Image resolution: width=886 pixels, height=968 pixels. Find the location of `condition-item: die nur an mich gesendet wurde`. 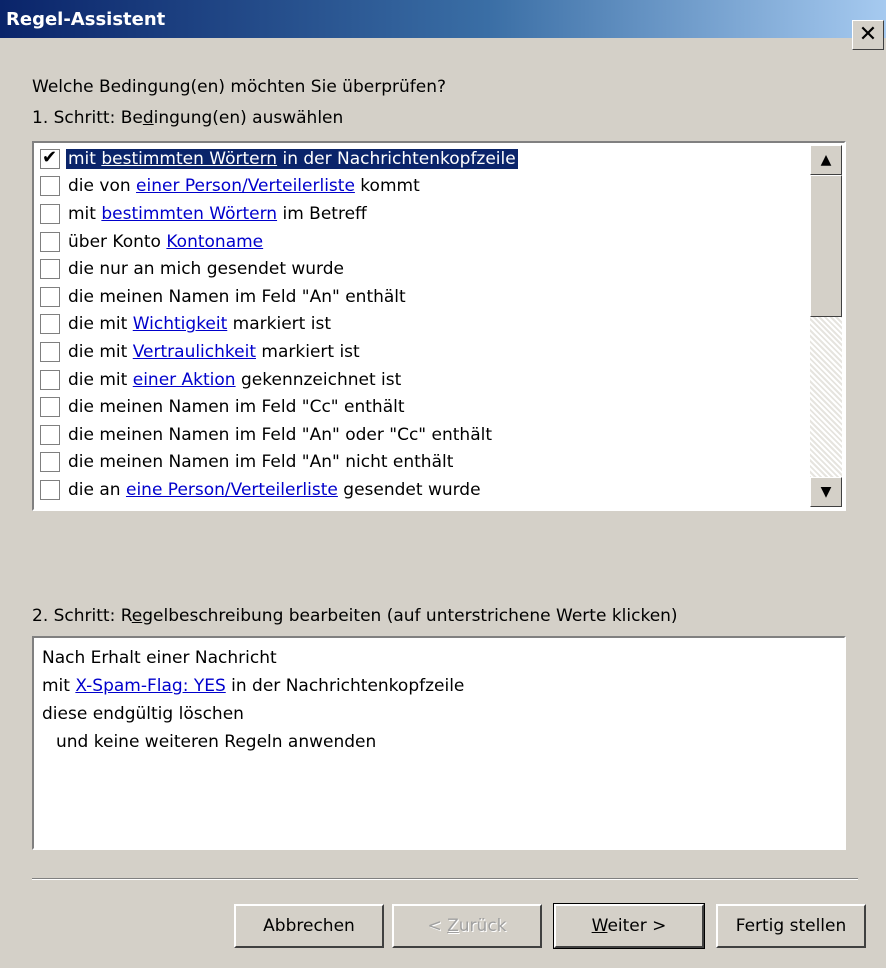

condition-item: die nur an mich gesendet wurde is located at coordinates (421, 269).